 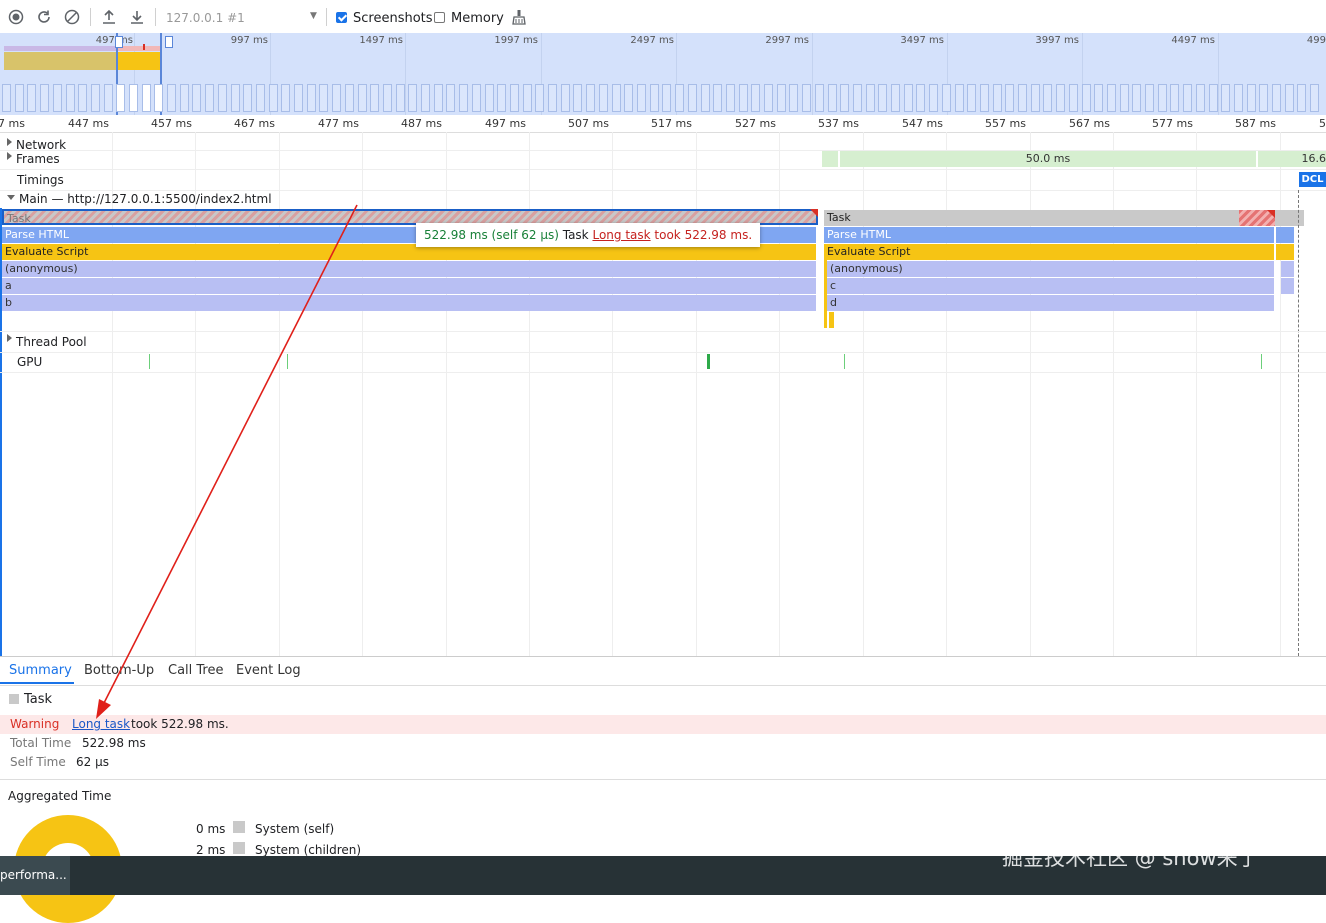 What do you see at coordinates (227, 461) in the screenshot?
I see `annotation-arrow` at bounding box center [227, 461].